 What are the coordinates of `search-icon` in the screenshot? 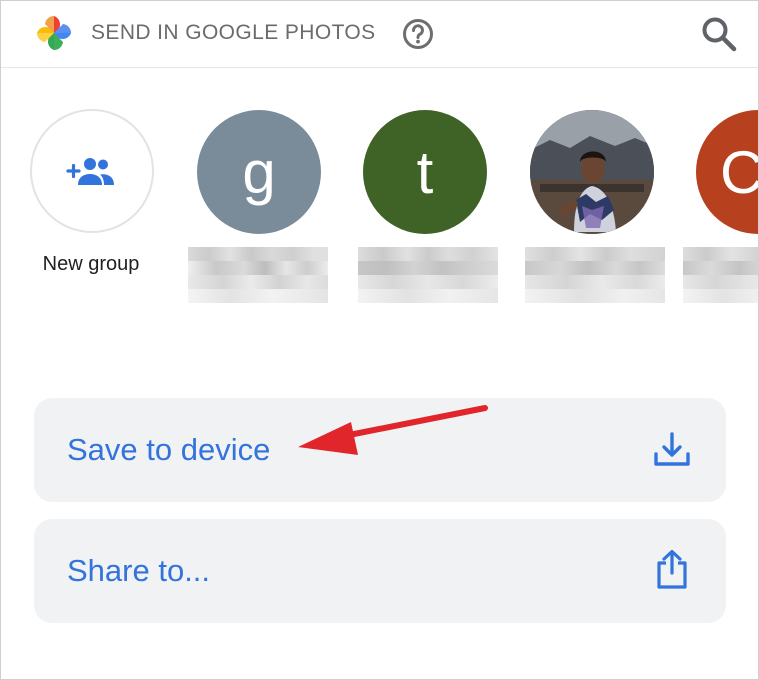 It's located at (719, 34).